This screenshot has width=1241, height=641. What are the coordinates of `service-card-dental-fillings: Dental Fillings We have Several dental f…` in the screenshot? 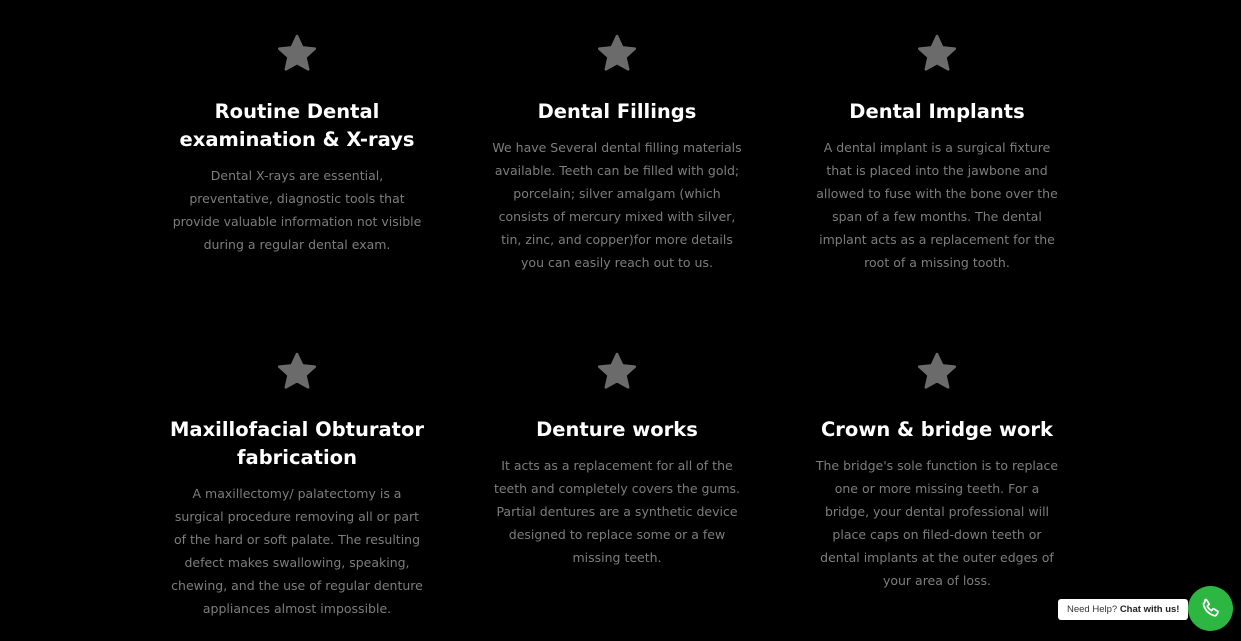 It's located at (617, 191).